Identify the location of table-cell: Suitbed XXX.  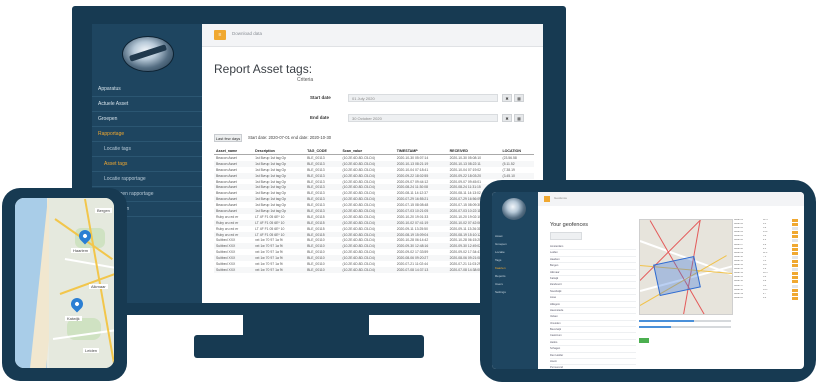
(234, 269).